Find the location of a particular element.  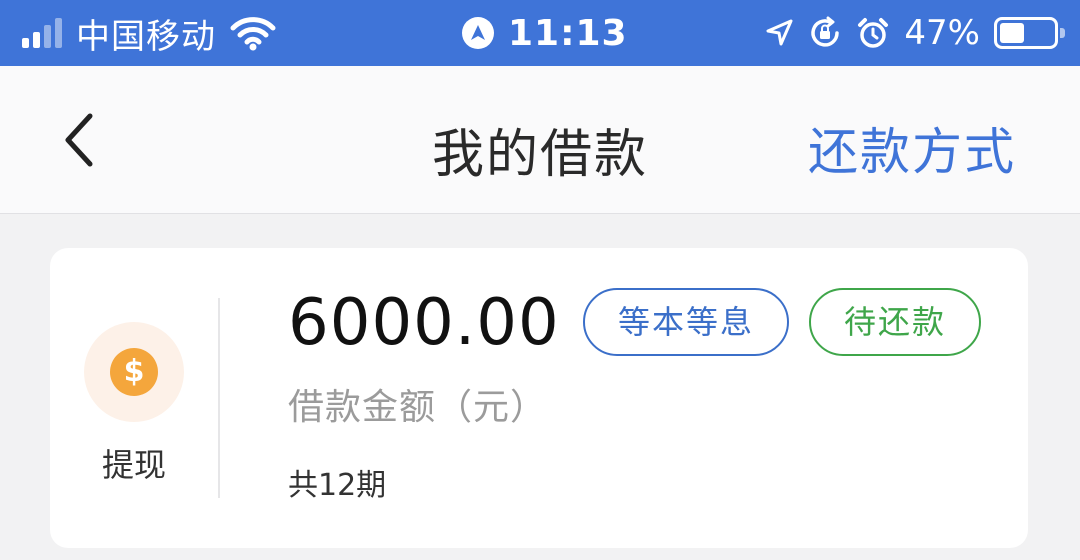

wifi-icon is located at coordinates (253, 34).